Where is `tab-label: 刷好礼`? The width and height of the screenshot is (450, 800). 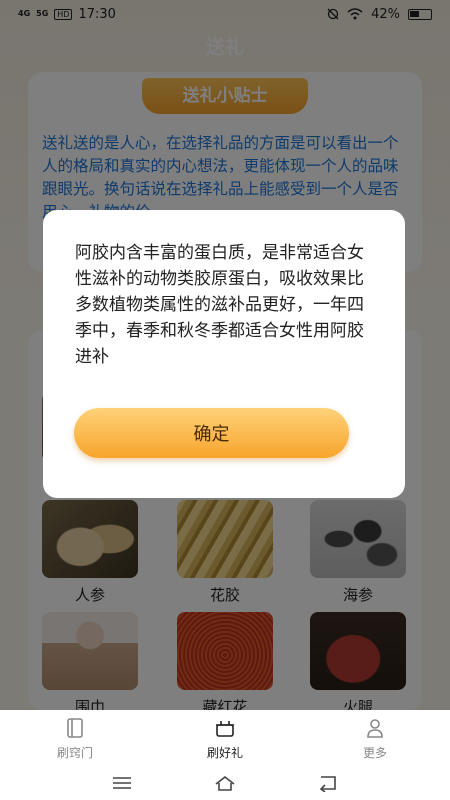
tab-label: 刷好礼 is located at coordinates (224, 752).